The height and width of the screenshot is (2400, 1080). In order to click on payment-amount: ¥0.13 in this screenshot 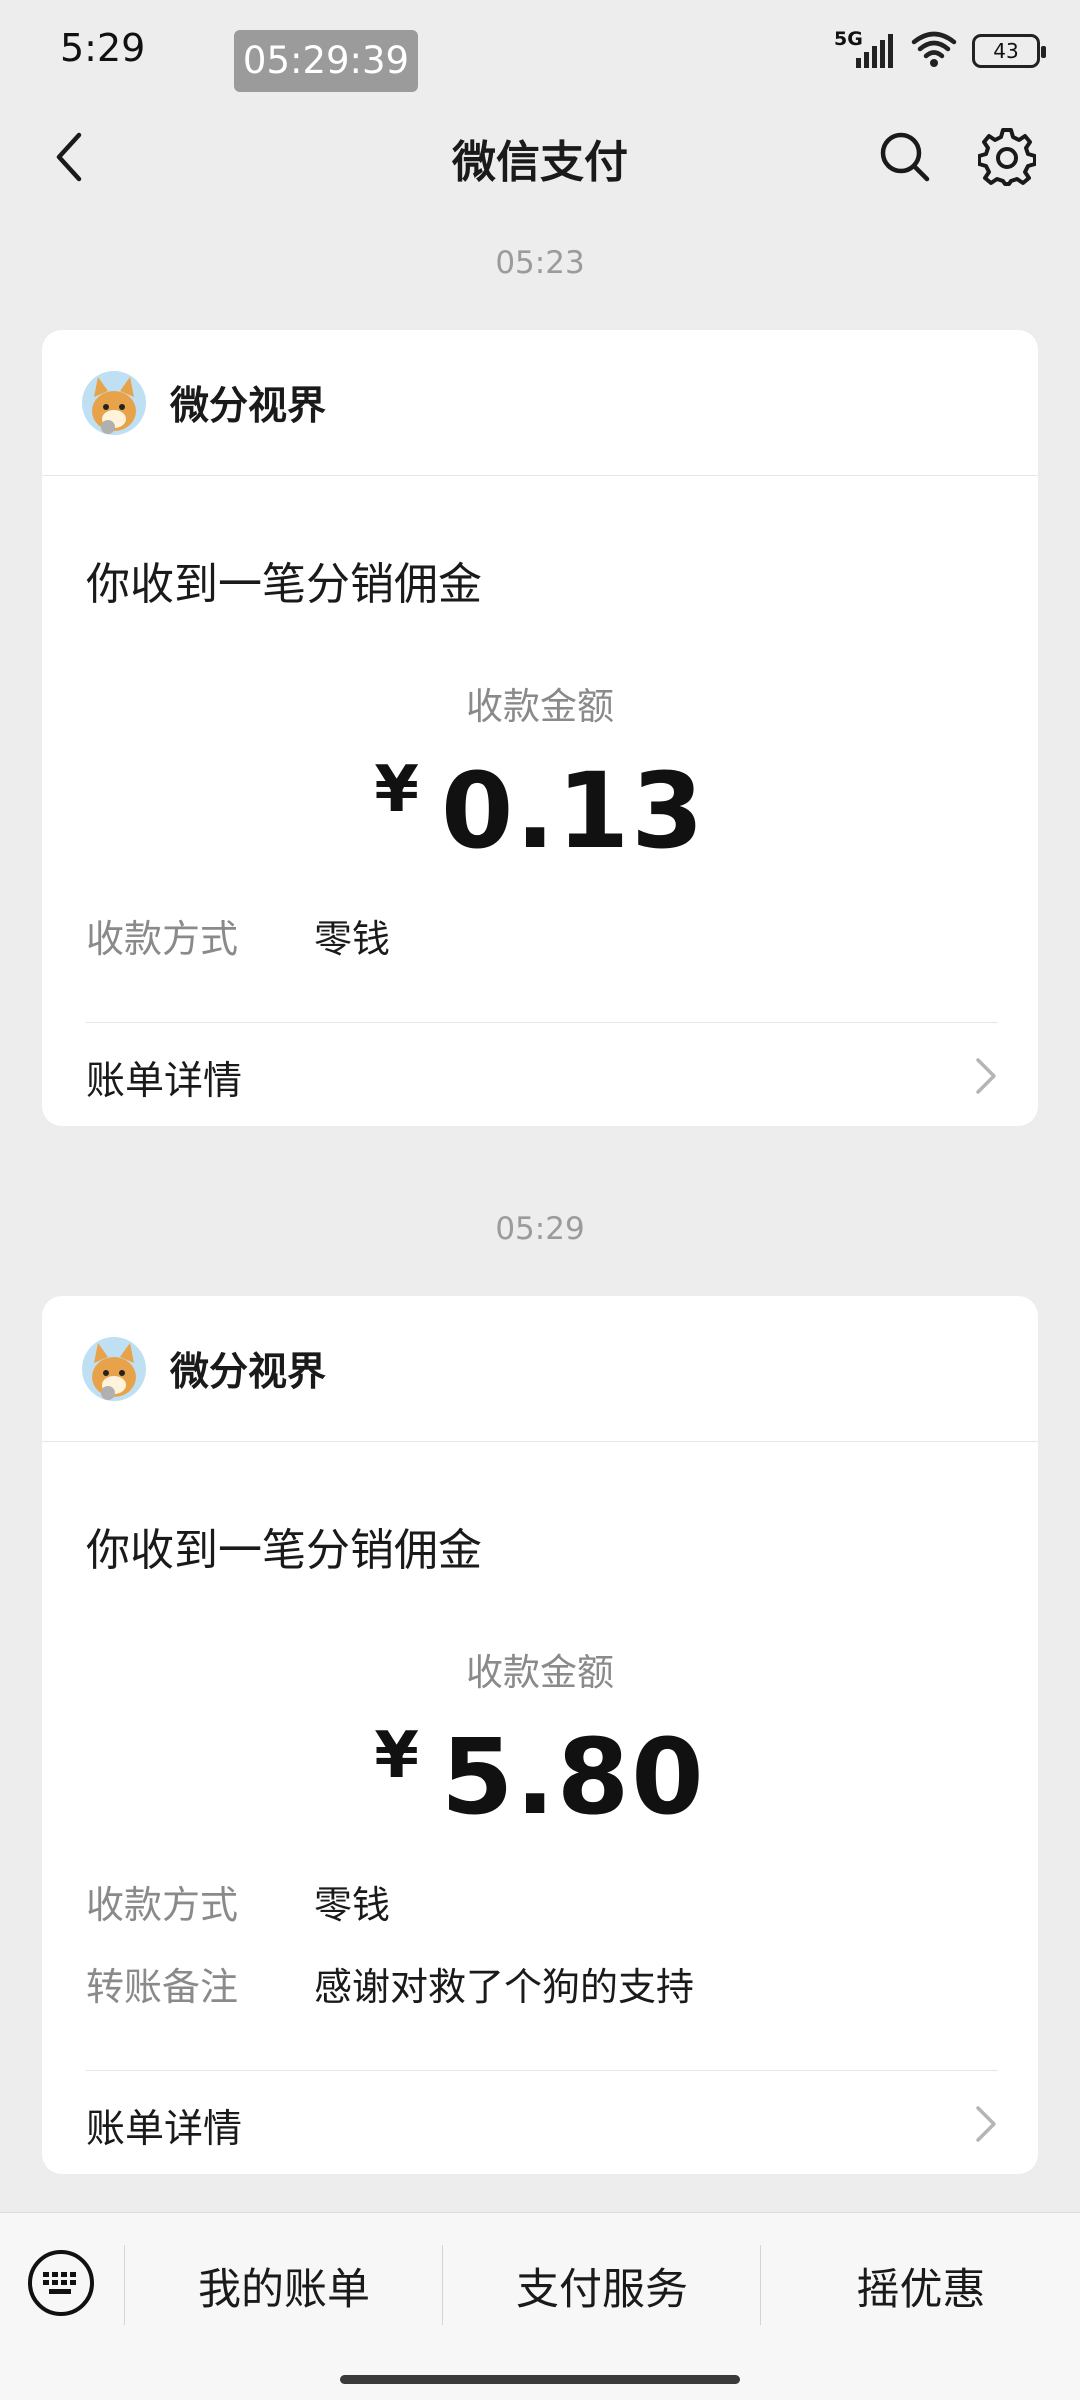, I will do `click(540, 811)`.